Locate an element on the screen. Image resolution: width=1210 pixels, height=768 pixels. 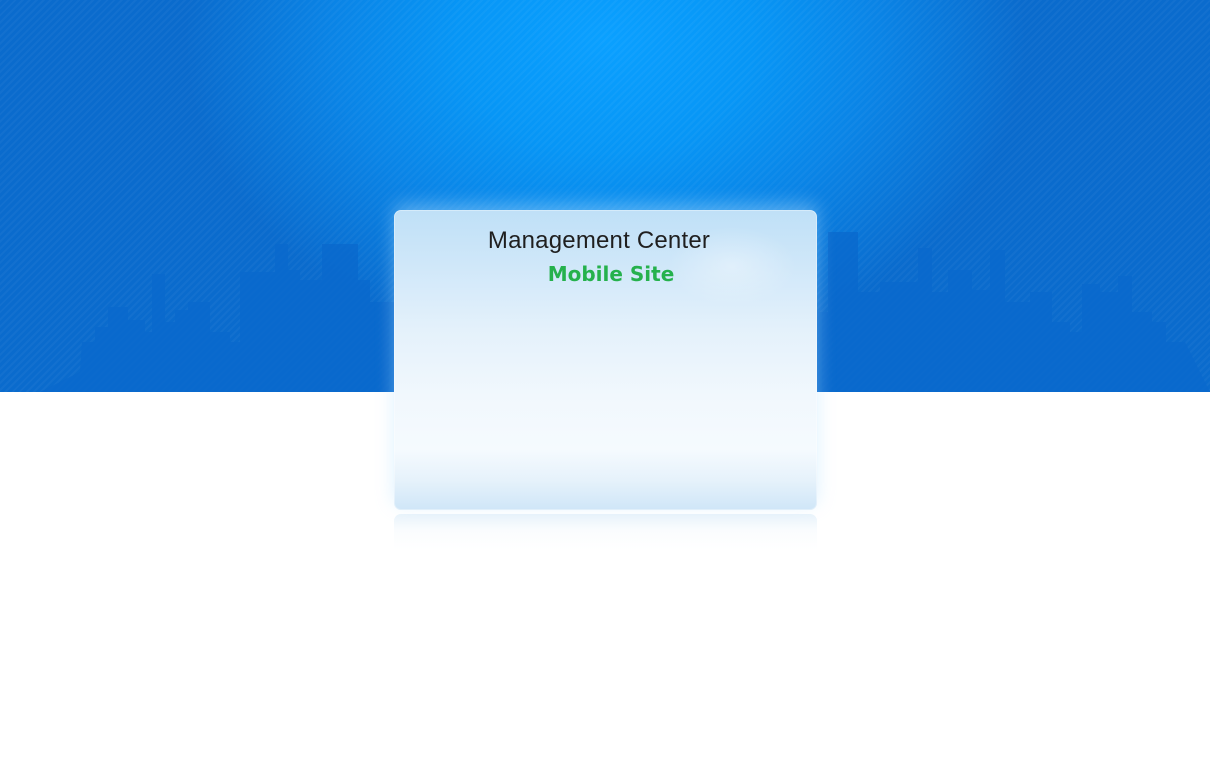
panel-title: Management Center is located at coordinates (599, 240).